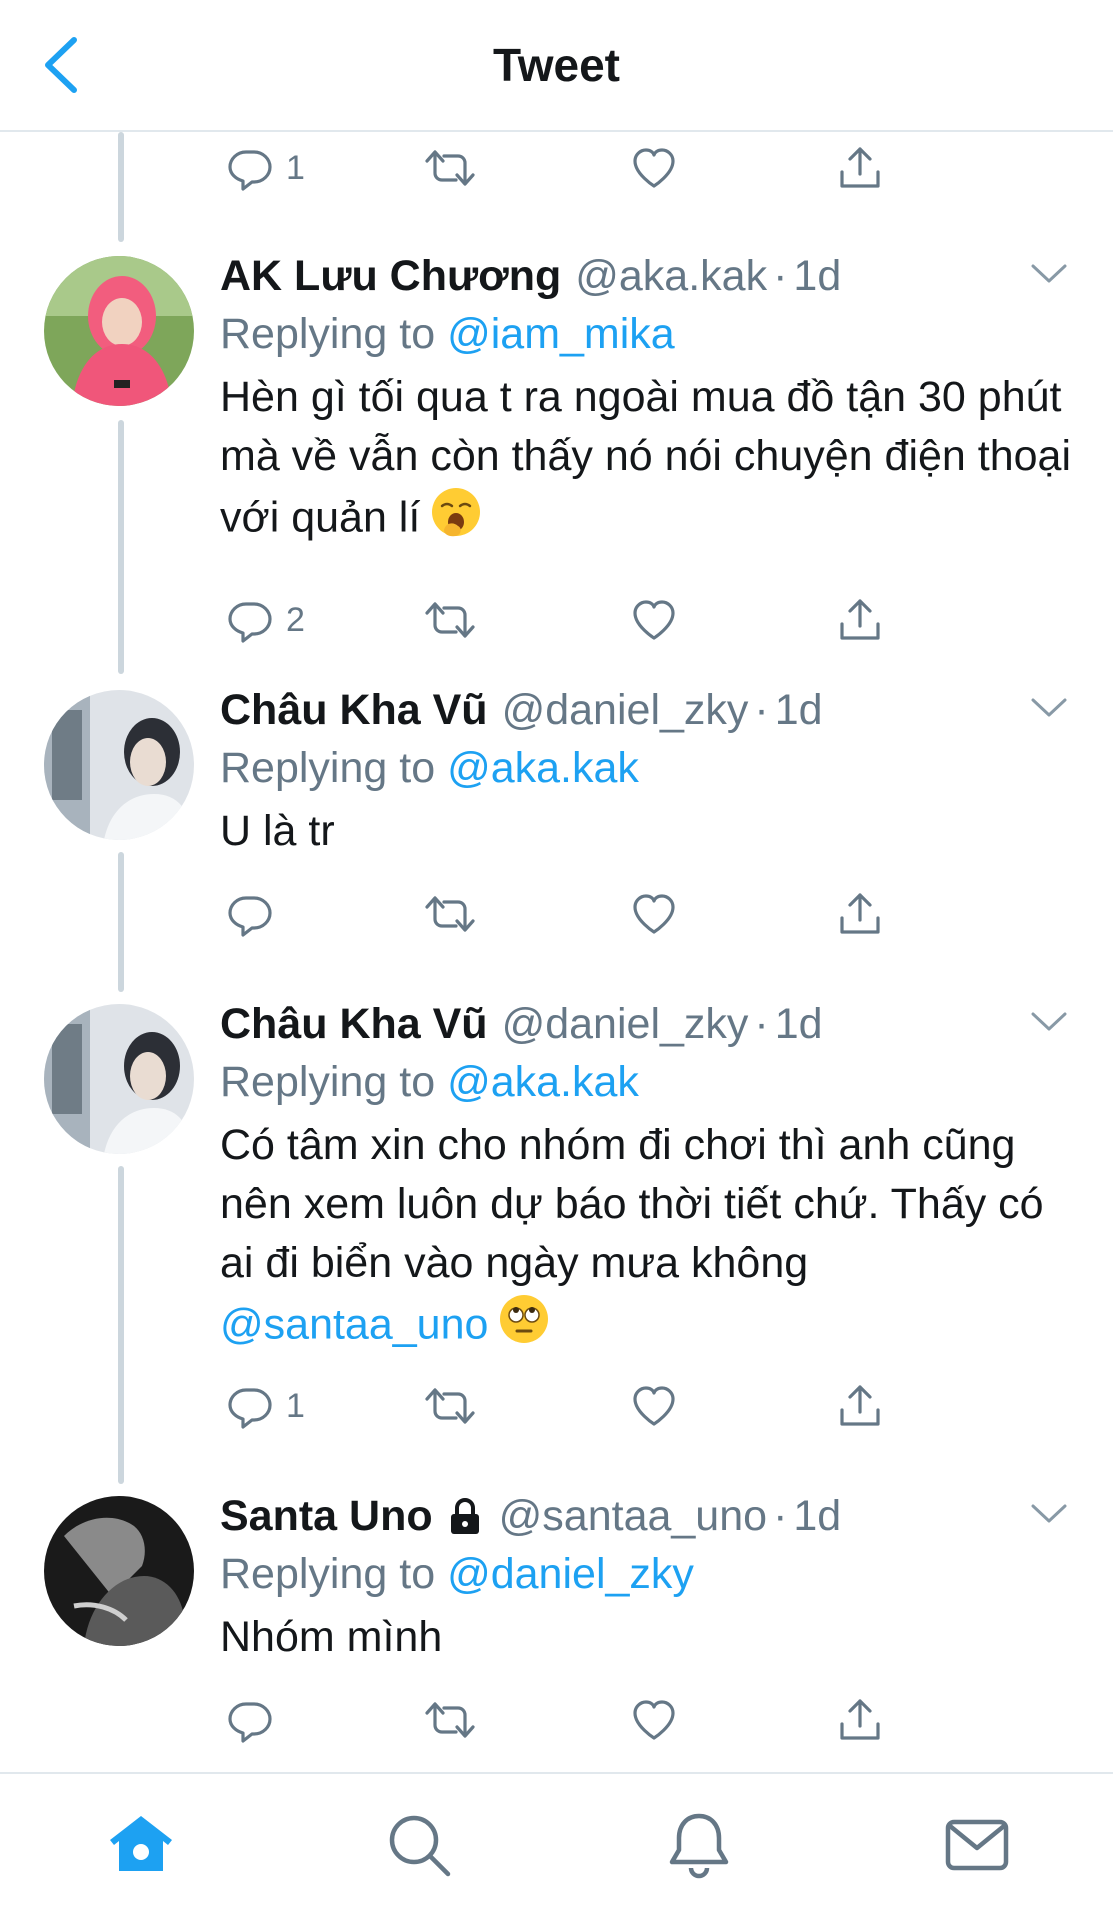 This screenshot has height=1922, width=1113. I want to click on tab-home, so click(141, 1845).